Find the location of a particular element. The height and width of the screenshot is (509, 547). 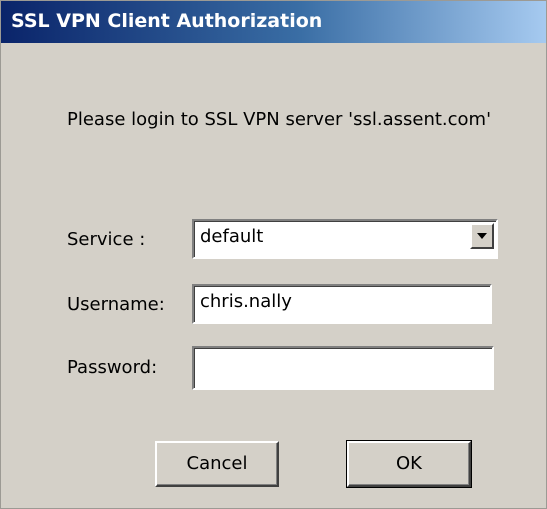

service-select-value: default is located at coordinates (232, 236).